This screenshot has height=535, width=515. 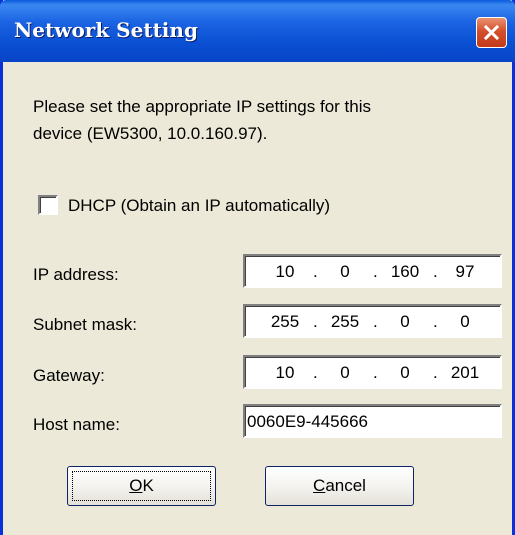 I want to click on close-icon, so click(x=491, y=32).